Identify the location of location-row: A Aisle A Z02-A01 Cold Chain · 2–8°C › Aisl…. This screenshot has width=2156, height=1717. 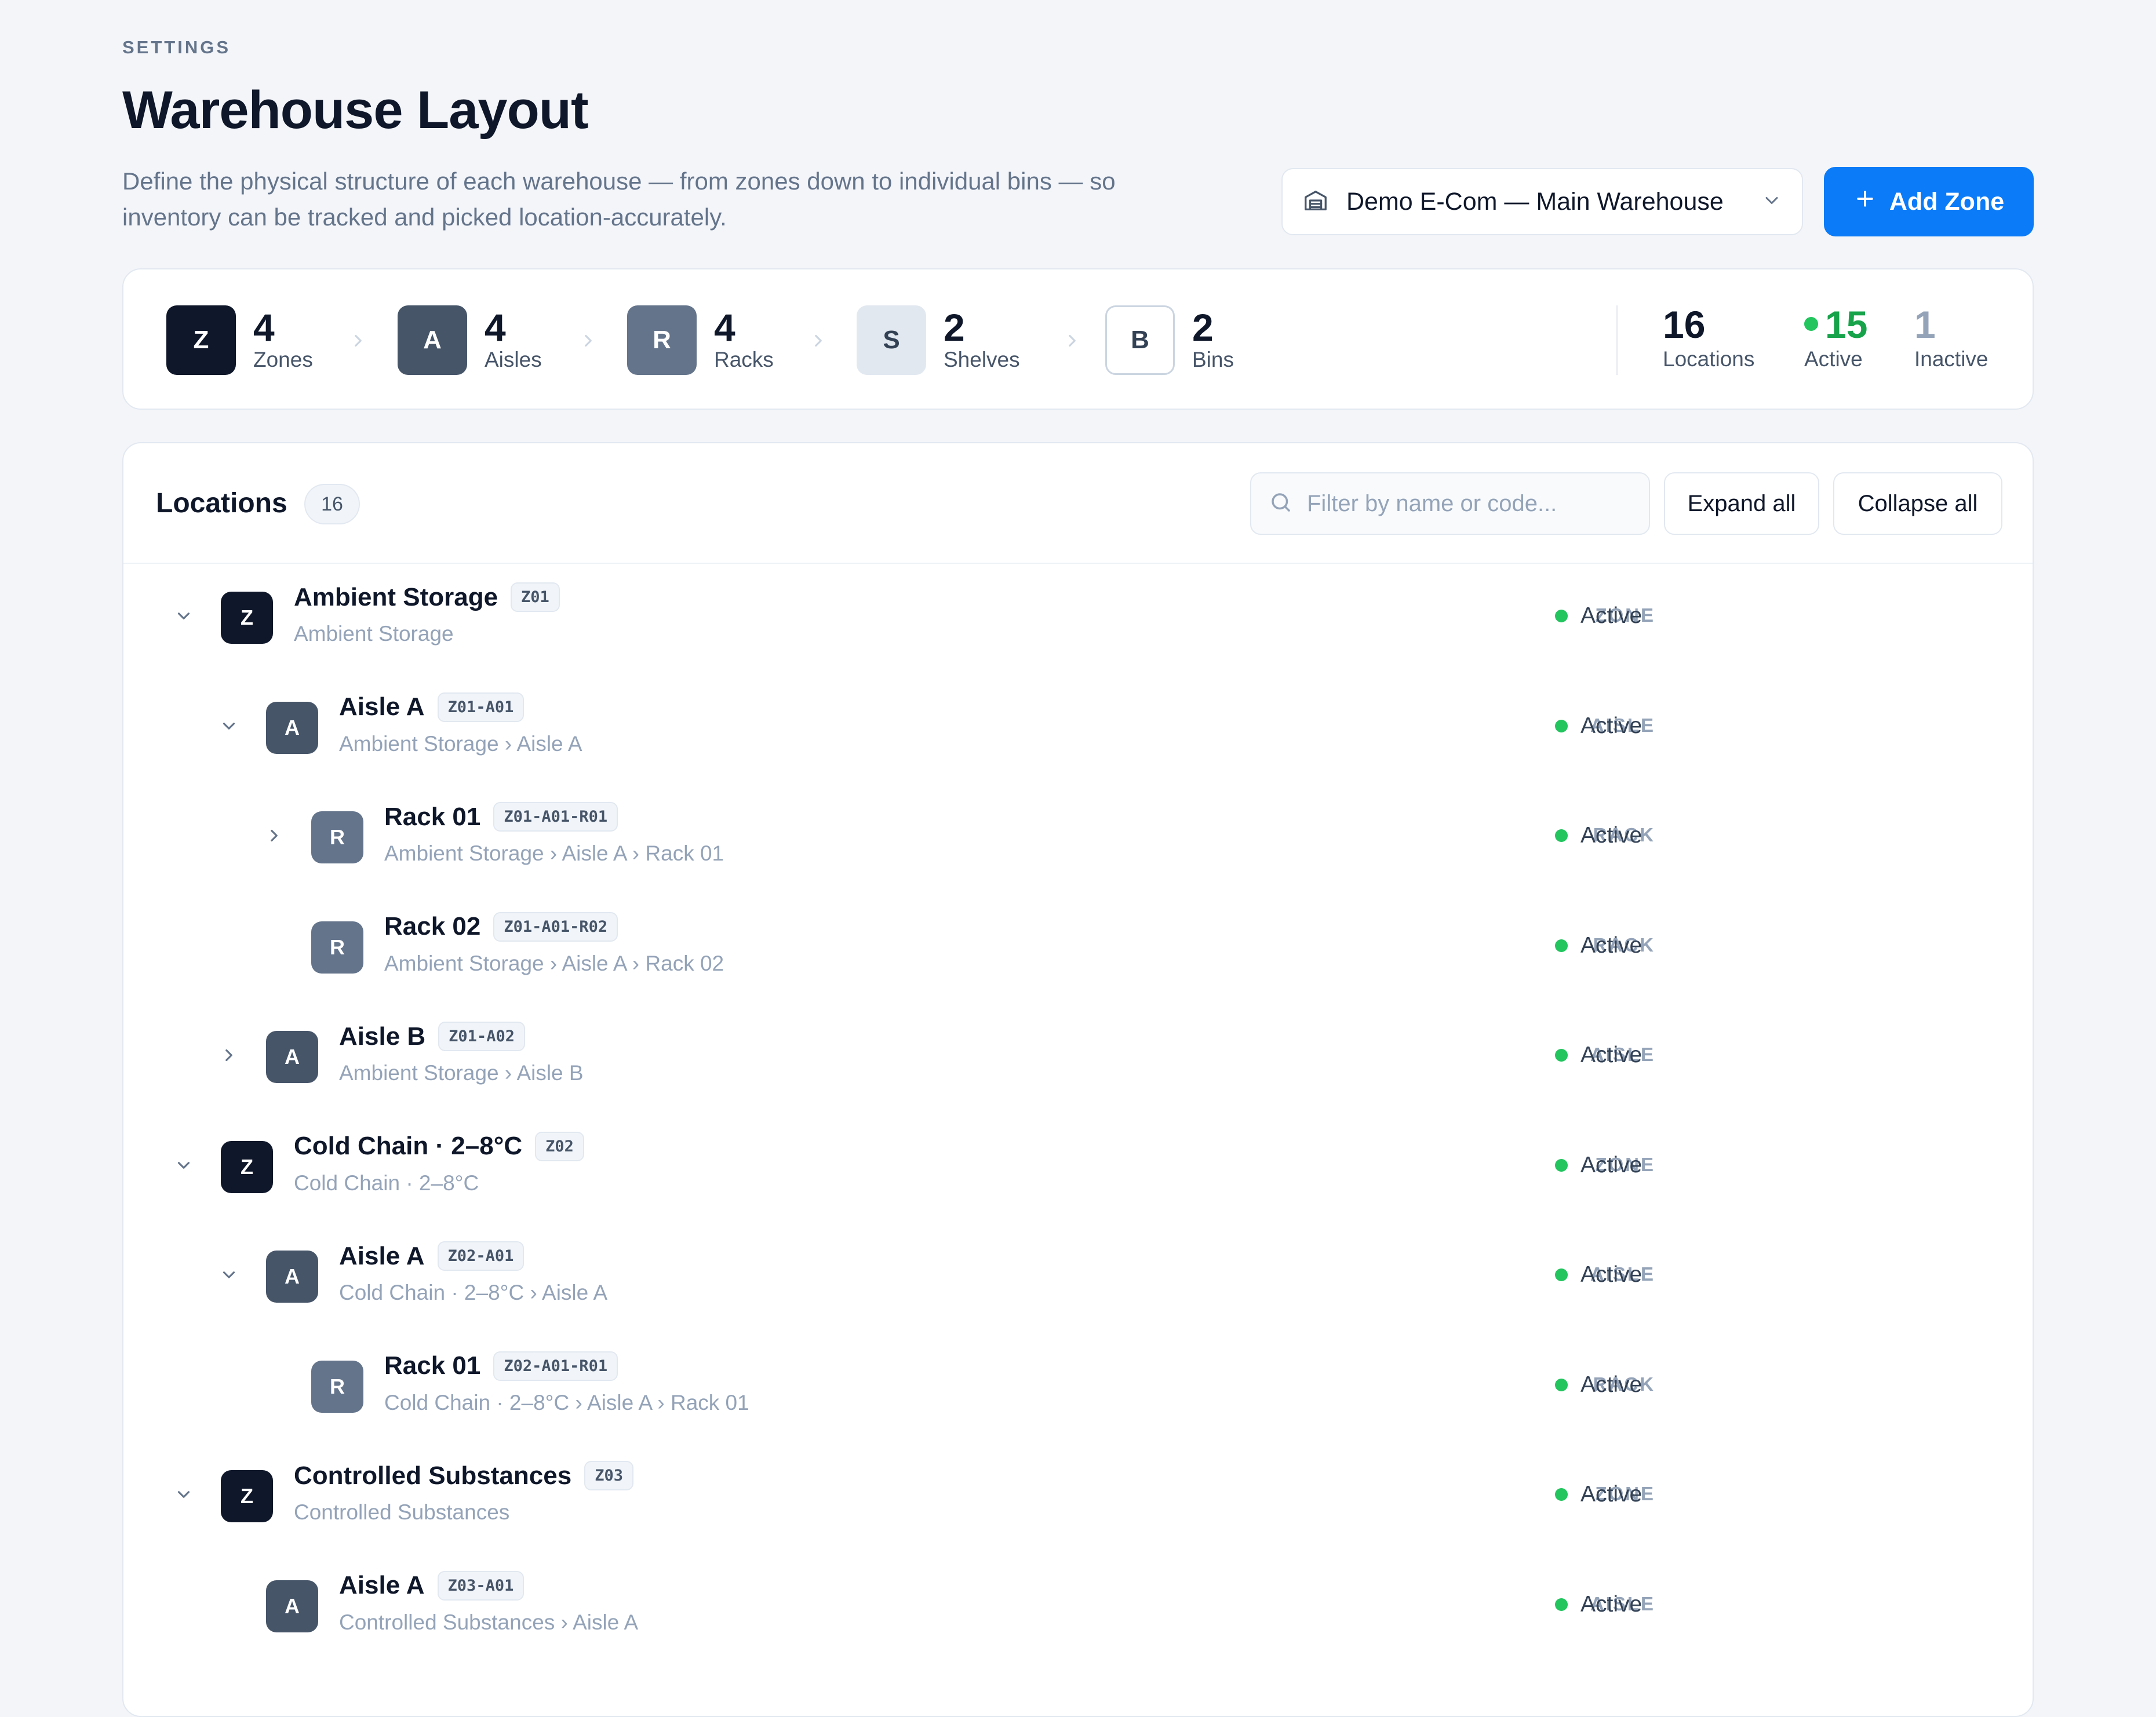
(1078, 1276).